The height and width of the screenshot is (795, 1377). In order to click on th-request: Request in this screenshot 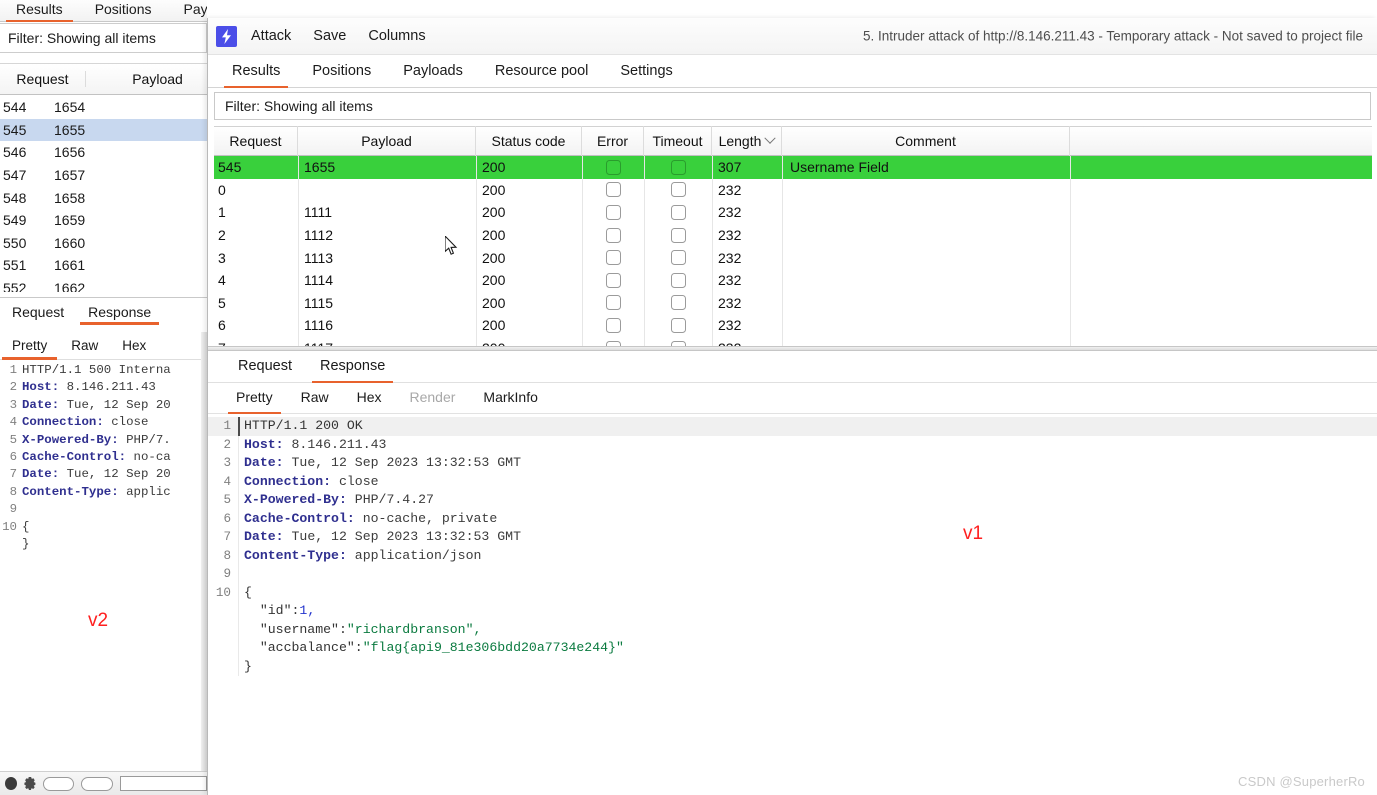, I will do `click(256, 141)`.